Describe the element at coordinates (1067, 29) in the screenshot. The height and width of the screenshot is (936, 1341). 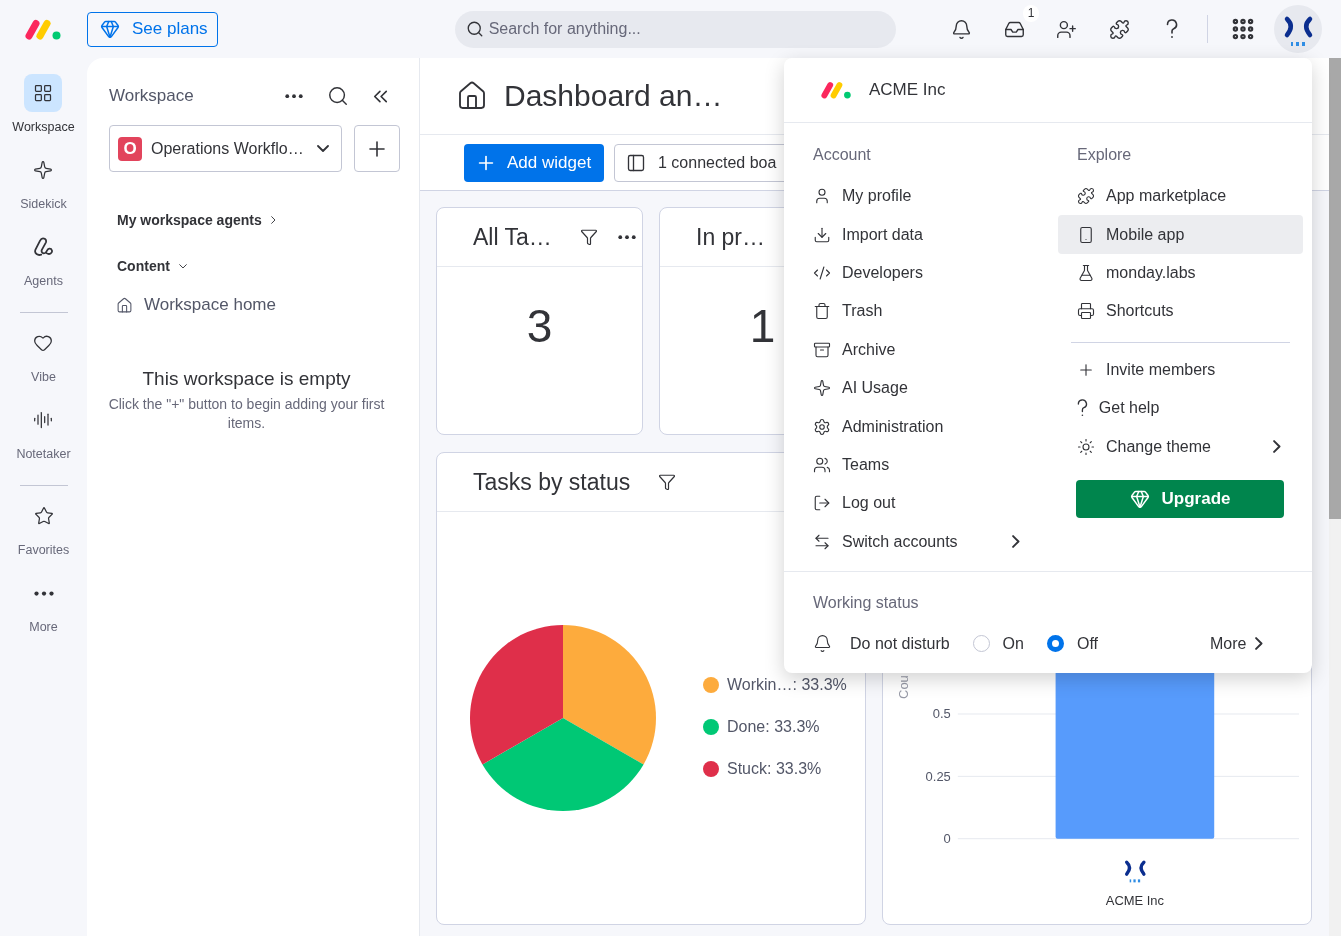
I see `person-plus-icon` at that location.